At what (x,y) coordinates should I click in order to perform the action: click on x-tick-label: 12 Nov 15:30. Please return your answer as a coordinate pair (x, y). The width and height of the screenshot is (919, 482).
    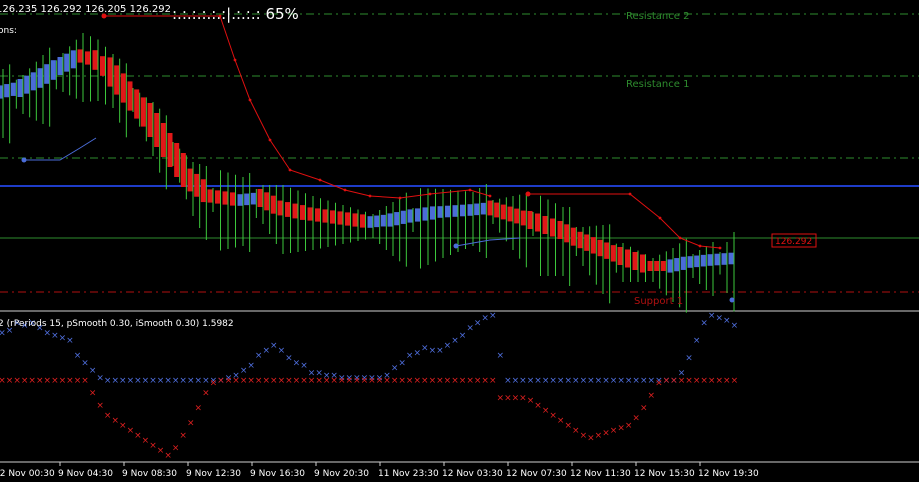
    Looking at the image, I should click on (664, 474).